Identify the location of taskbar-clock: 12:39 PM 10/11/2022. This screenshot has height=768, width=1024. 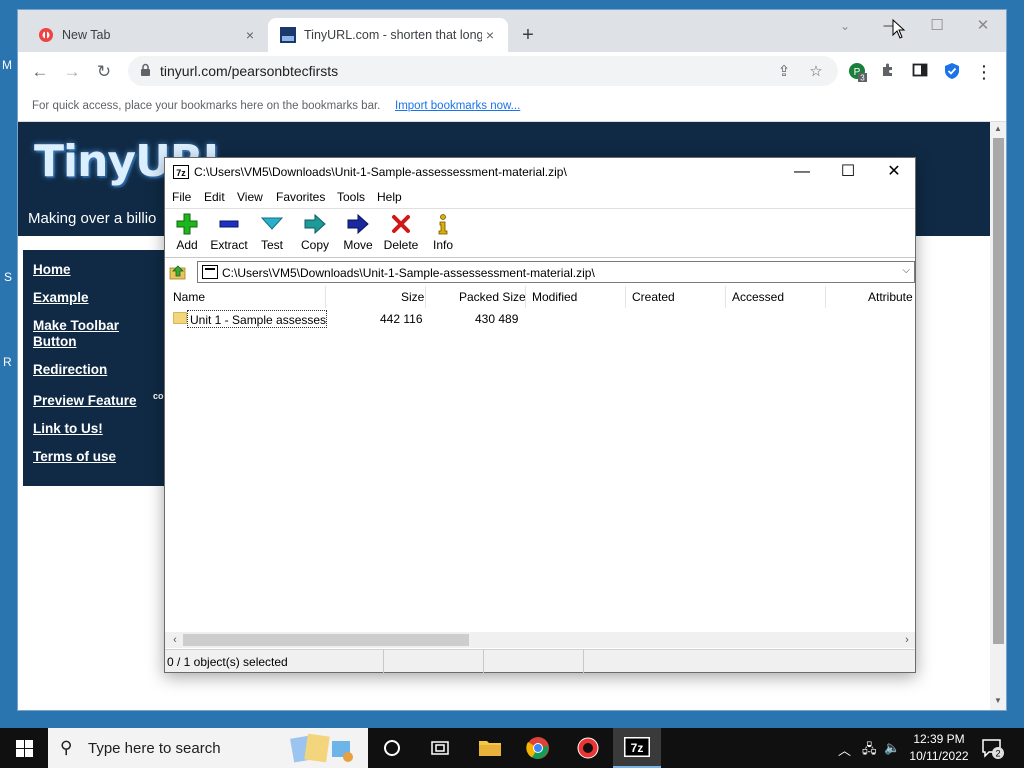
(939, 748).